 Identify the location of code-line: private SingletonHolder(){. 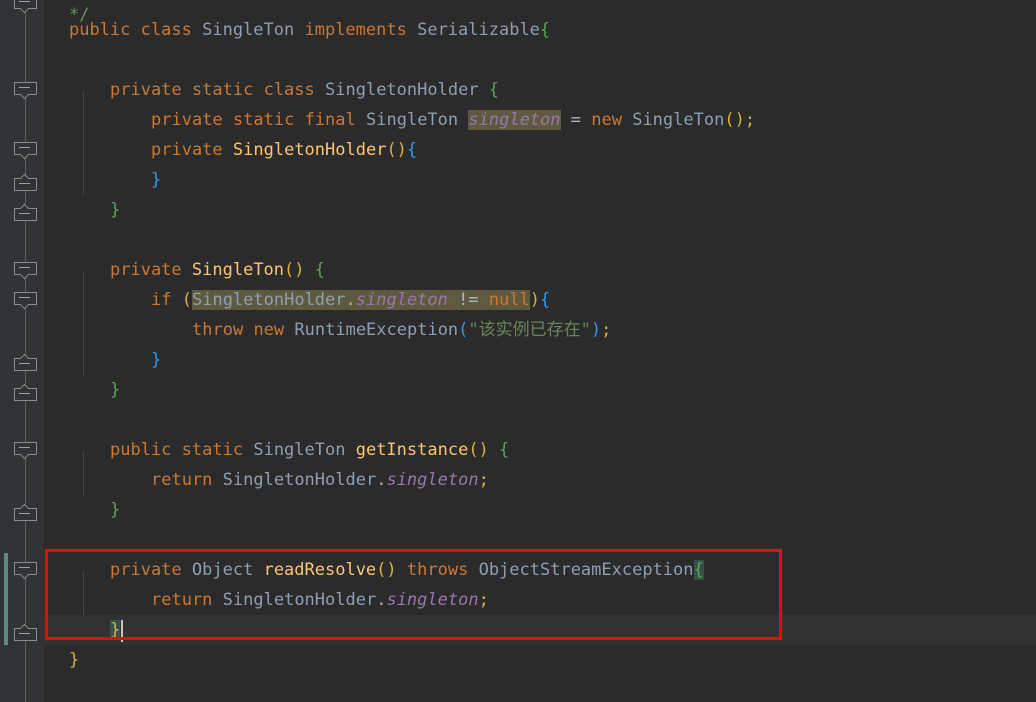
(284, 150).